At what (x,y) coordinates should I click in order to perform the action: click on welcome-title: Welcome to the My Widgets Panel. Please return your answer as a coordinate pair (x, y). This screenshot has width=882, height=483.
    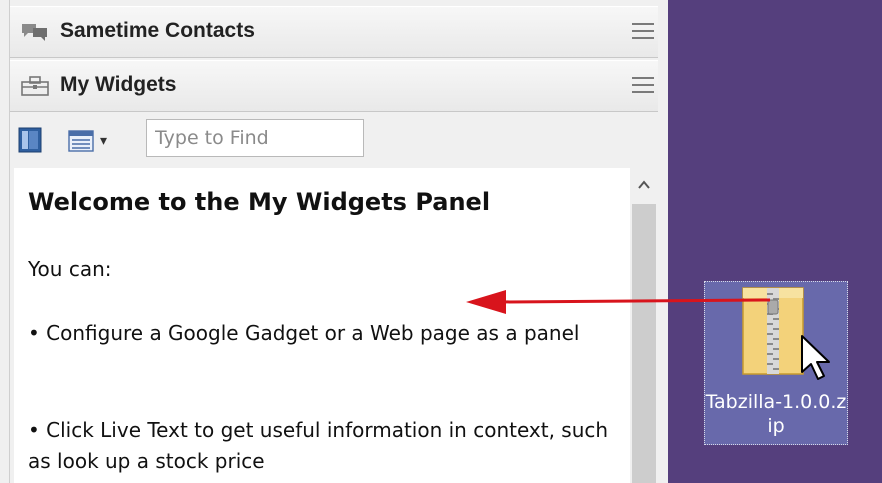
    Looking at the image, I should click on (259, 202).